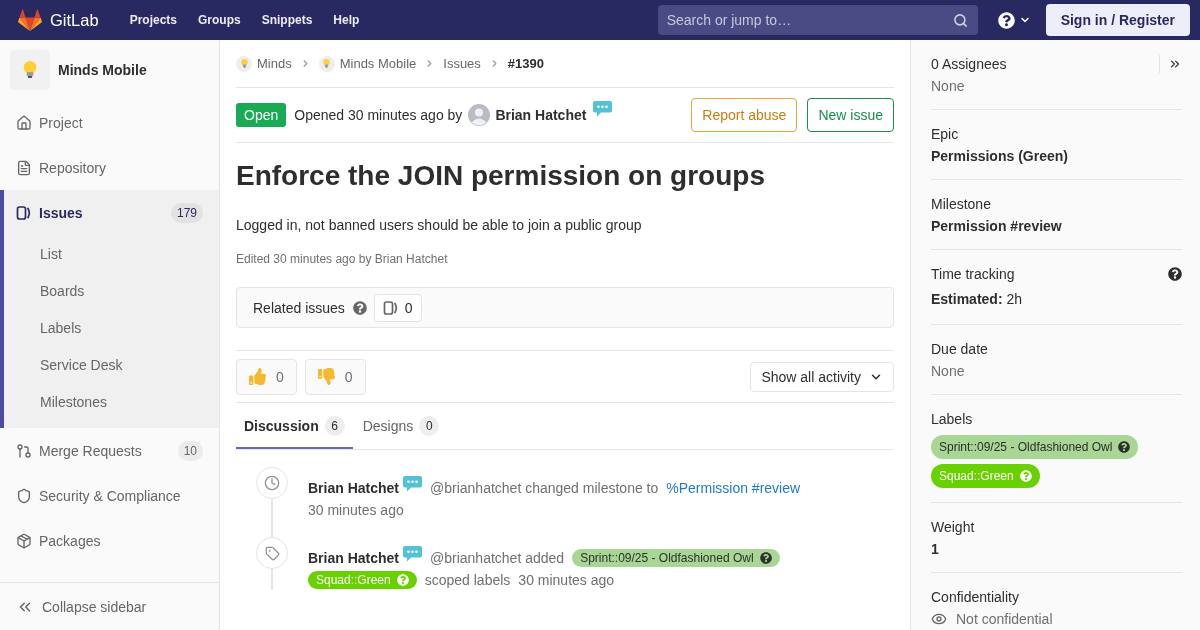 This screenshot has height=630, width=1200. What do you see at coordinates (24, 495) in the screenshot?
I see `shield-icon` at bounding box center [24, 495].